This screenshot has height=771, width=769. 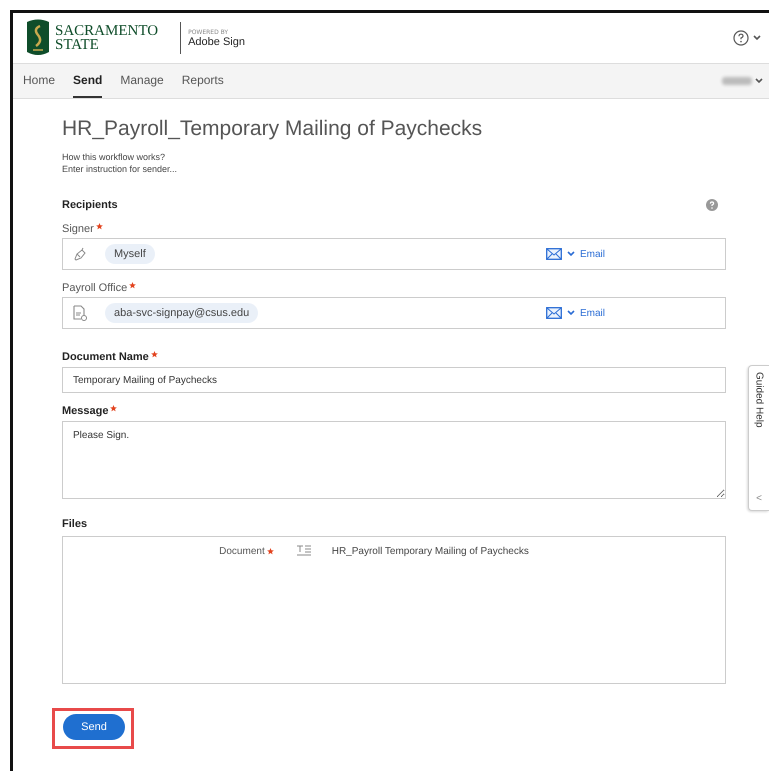 I want to click on document-name-label: Document Name, so click(x=105, y=357).